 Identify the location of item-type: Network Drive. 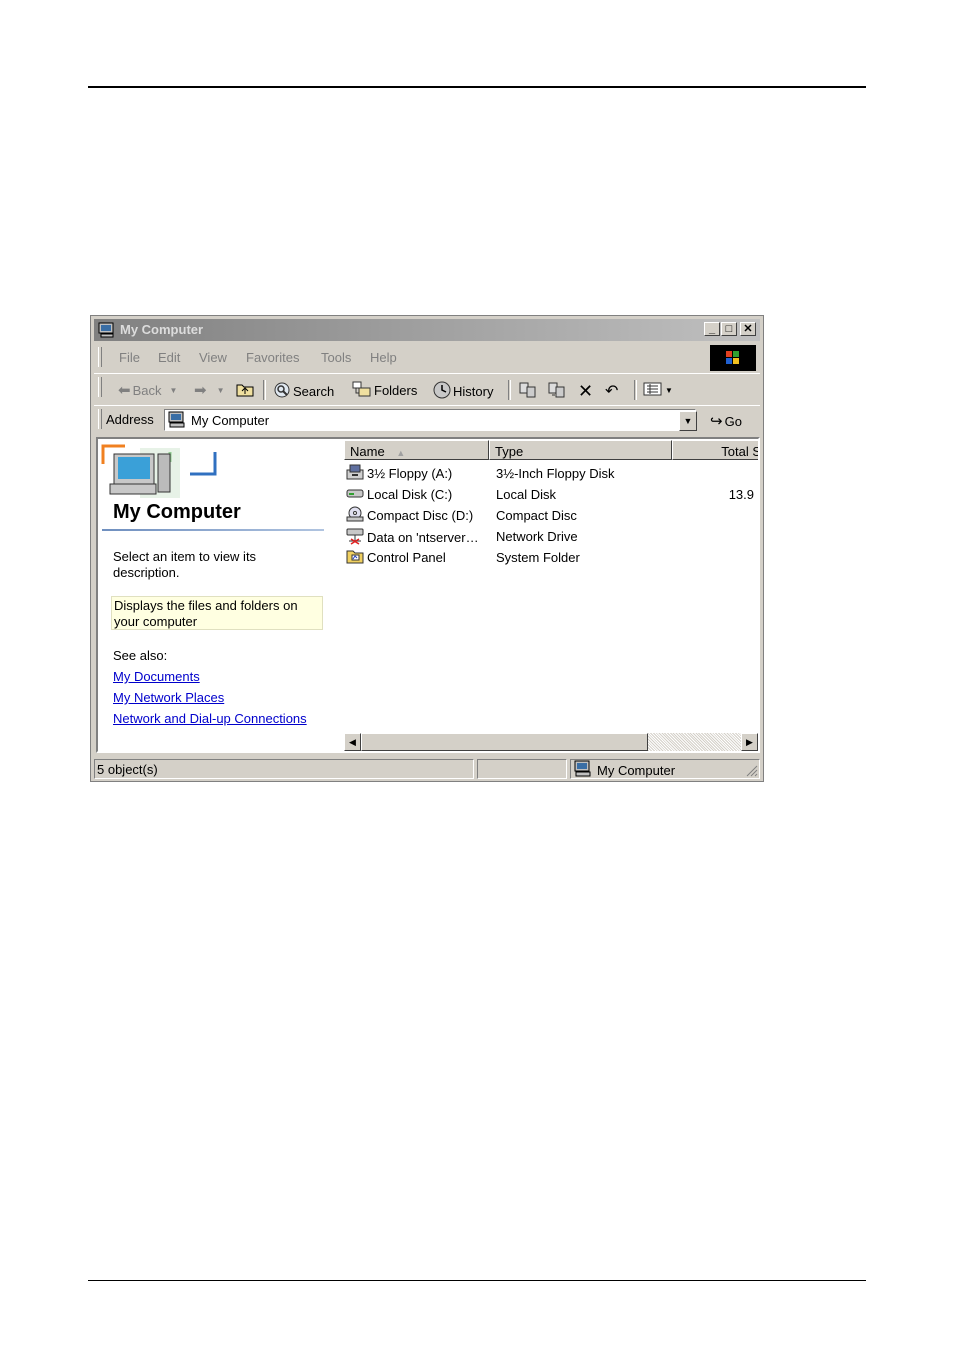
(537, 536).